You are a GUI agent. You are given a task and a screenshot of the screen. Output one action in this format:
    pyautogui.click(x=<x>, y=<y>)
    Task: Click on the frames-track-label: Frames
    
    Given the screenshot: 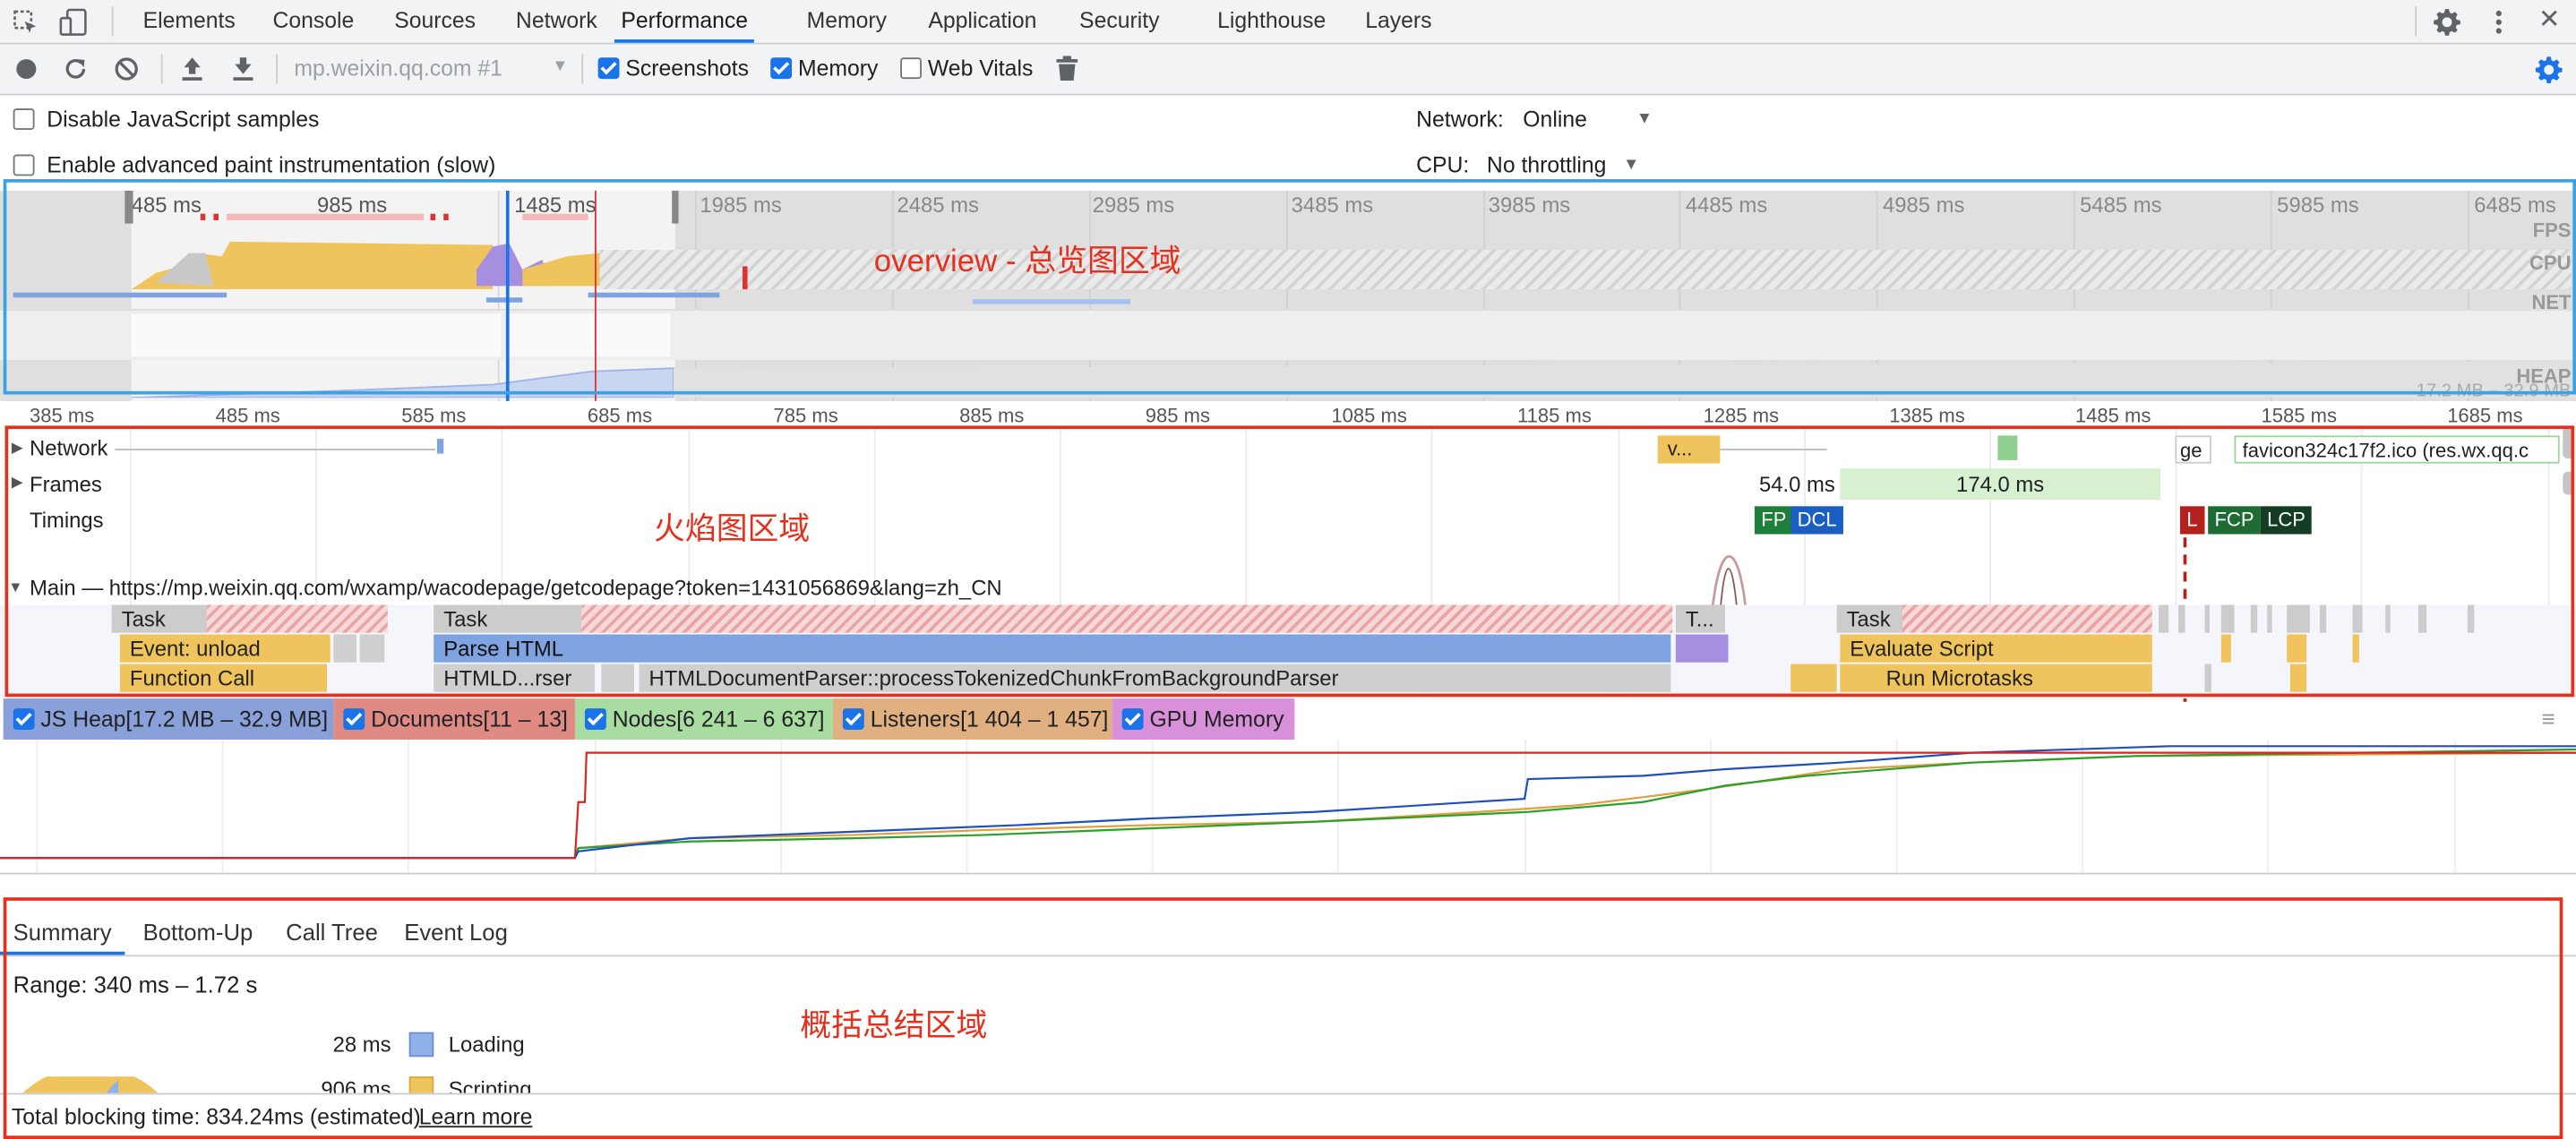 What is the action you would take?
    pyautogui.click(x=66, y=485)
    